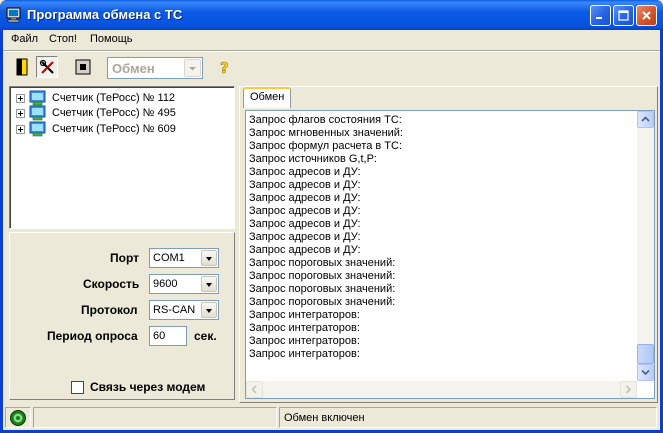  I want to click on mode-combo-value: Обмен, so click(133, 68).